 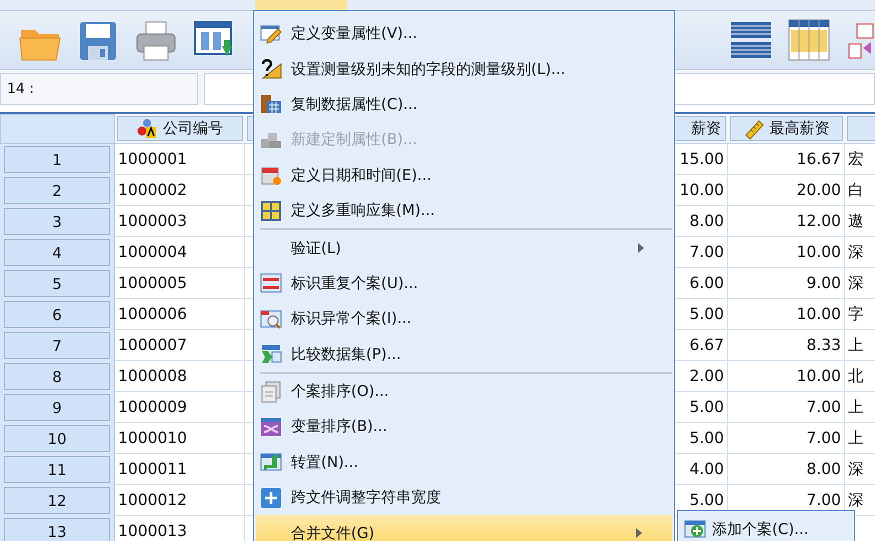 What do you see at coordinates (180, 376) in the screenshot?
I see `table-cell: 1000008` at bounding box center [180, 376].